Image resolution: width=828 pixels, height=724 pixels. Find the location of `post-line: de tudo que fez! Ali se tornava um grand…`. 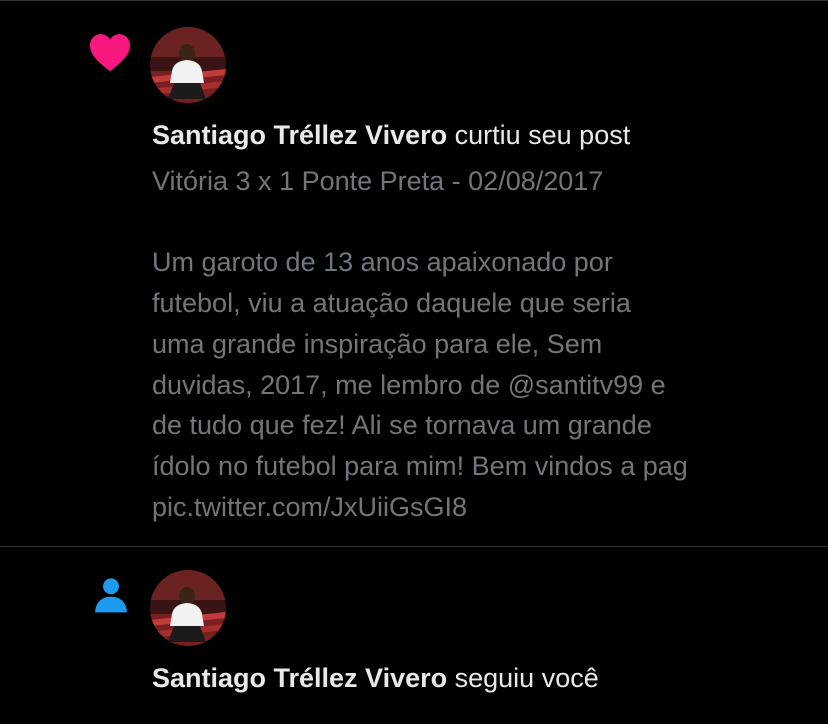

post-line: de tudo que fez! Ali se tornava um grand… is located at coordinates (402, 425).